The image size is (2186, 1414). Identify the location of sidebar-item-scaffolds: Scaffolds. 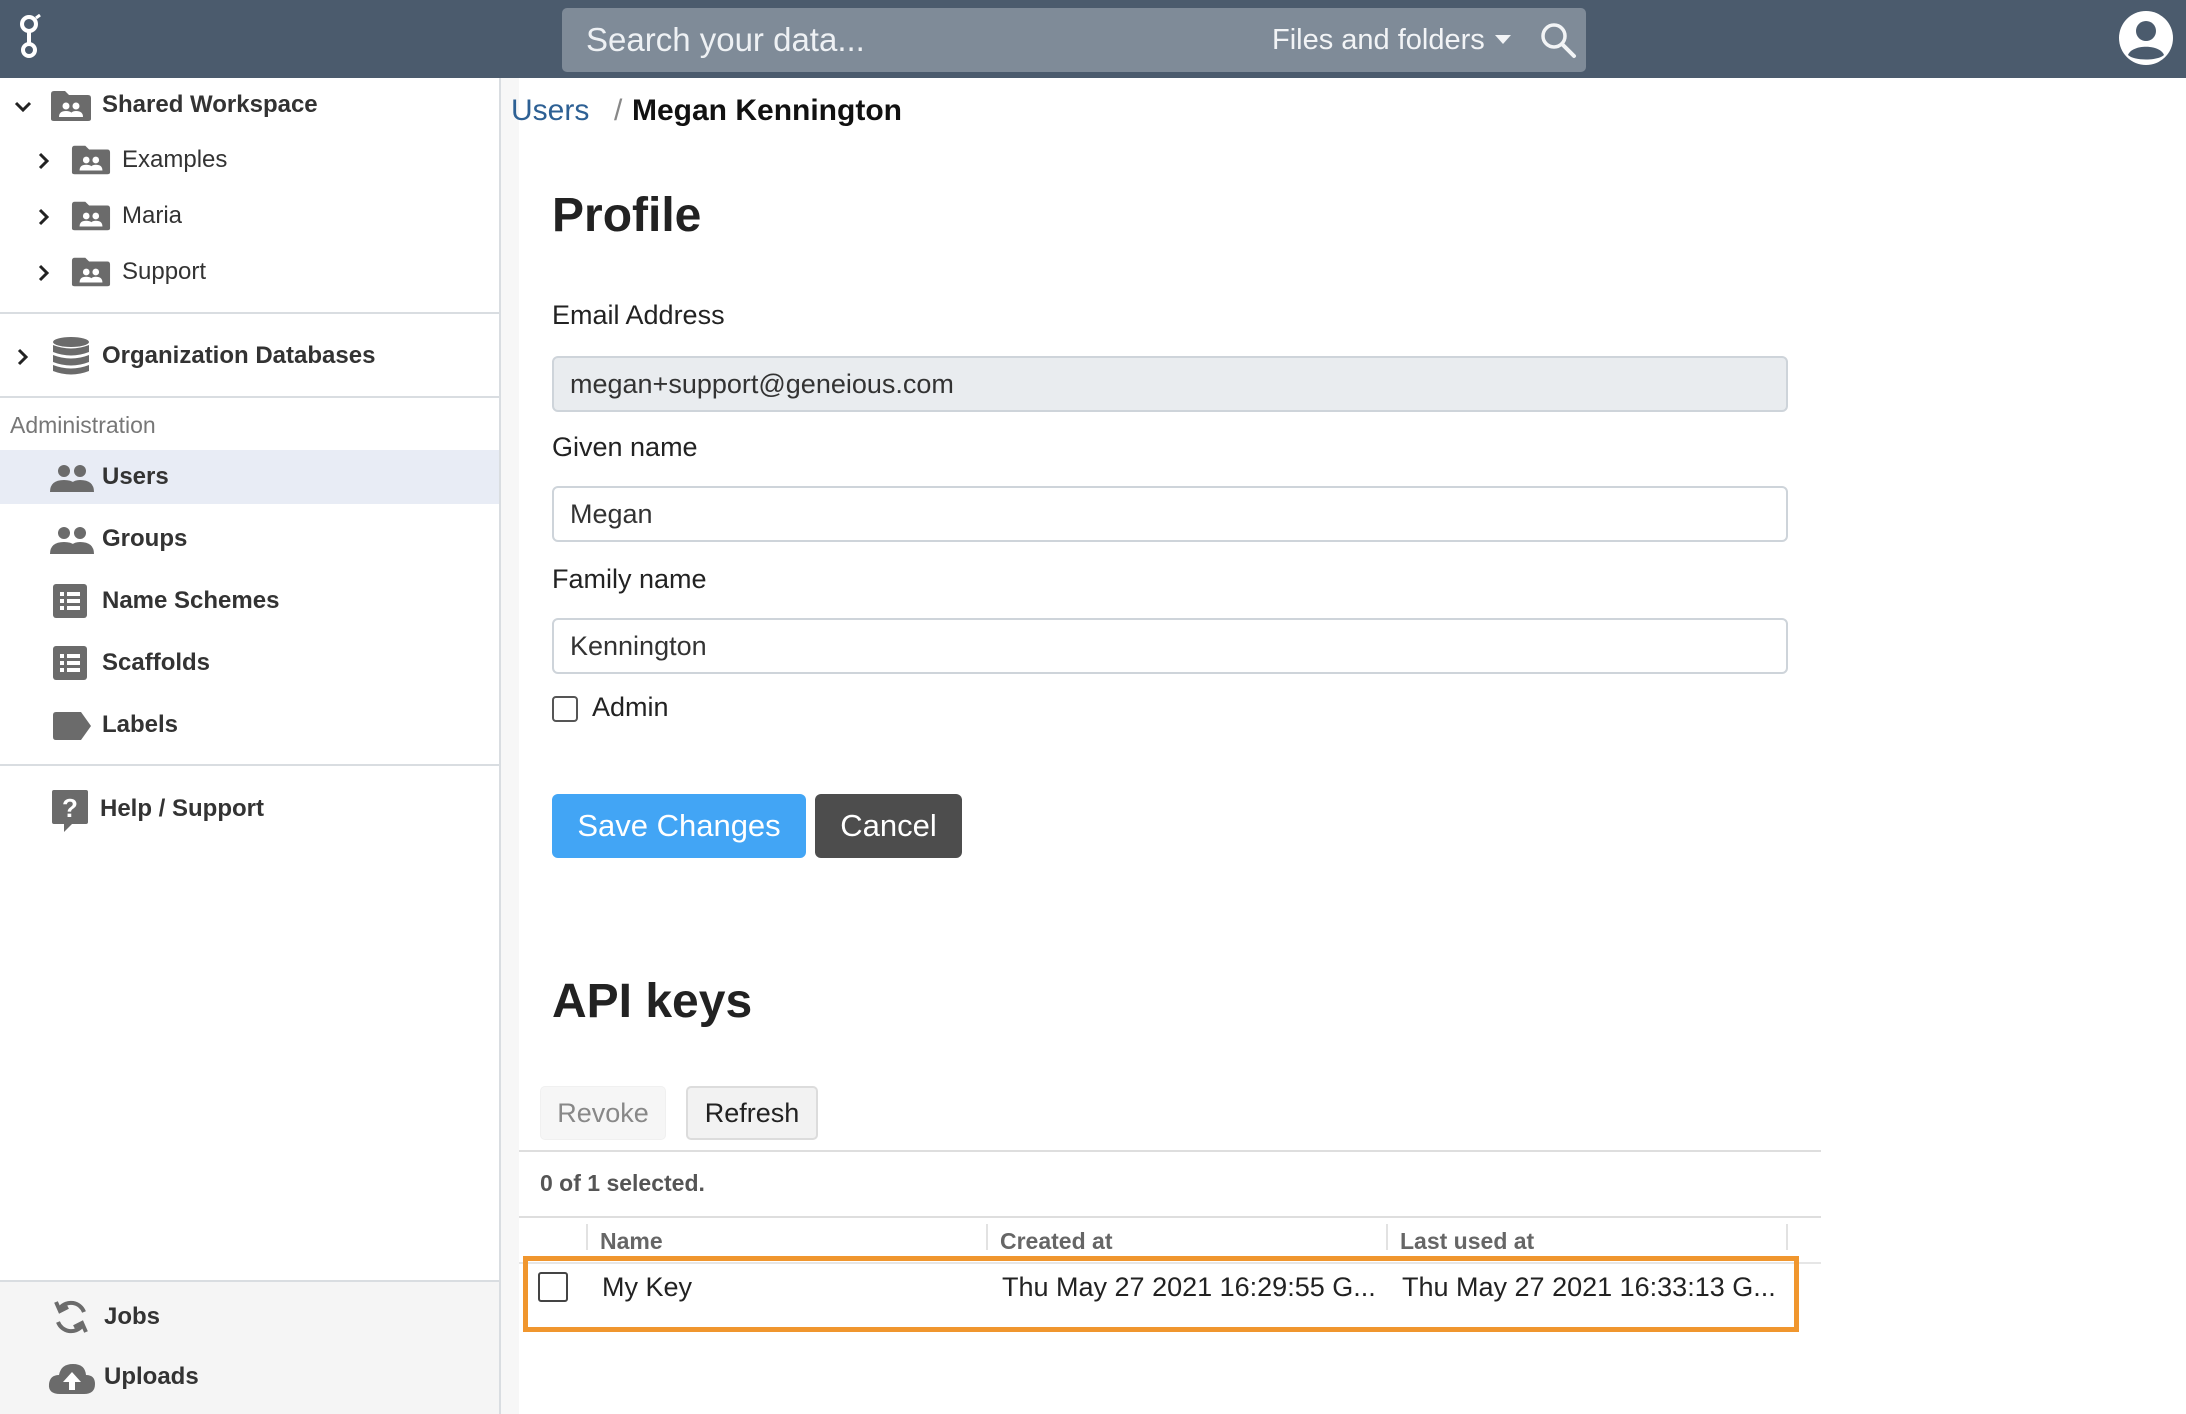
(249, 663).